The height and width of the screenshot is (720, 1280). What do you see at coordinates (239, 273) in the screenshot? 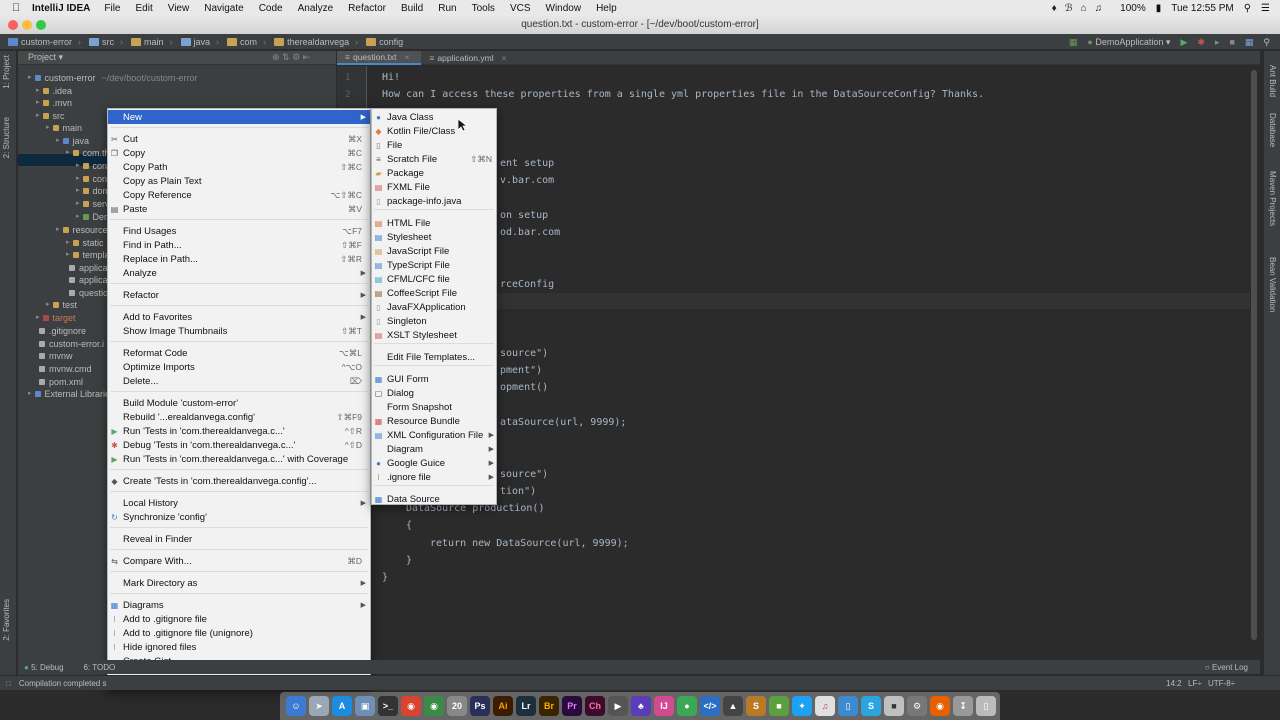
I see `menu-item-analyze: Analyze ▶` at bounding box center [239, 273].